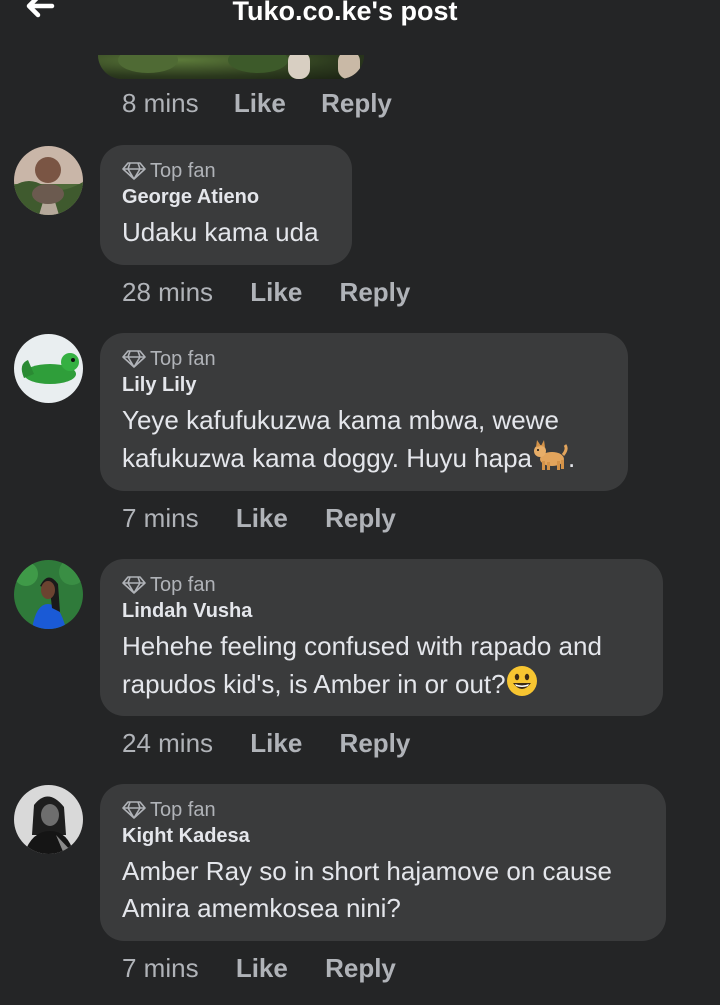 This screenshot has height=1005, width=720. I want to click on comment-text-segment: kafukuzwa kama doggy. Huyu hapa, so click(327, 458).